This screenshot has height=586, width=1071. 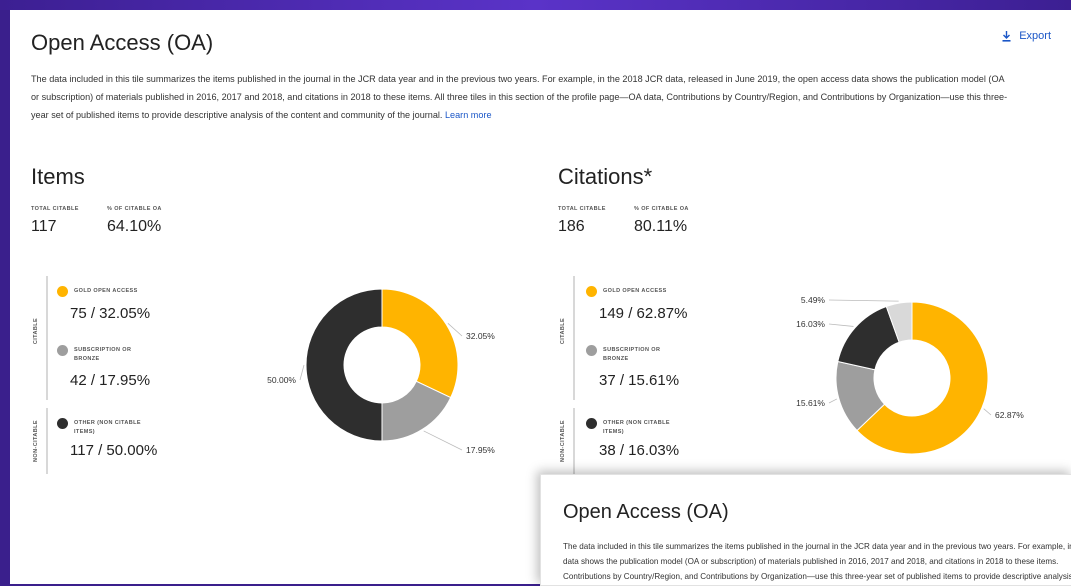 I want to click on page-title: Open Access (OA), so click(x=122, y=42).